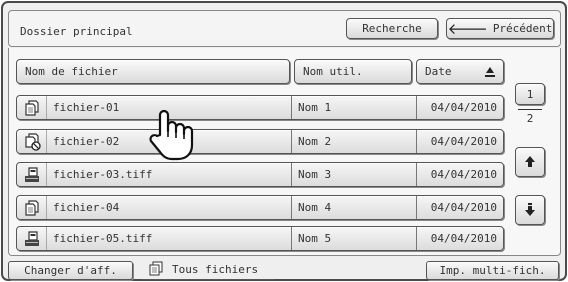 This screenshot has height=282, width=568. I want to click on column-header-filename: Nom de fichier, so click(153, 71).